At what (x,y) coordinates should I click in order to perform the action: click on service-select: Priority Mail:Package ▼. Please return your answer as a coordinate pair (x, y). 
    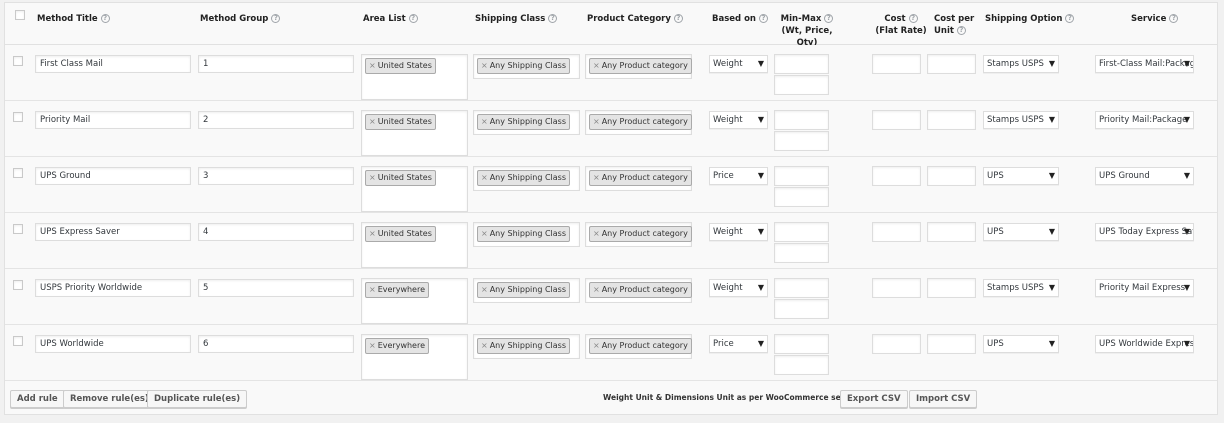
    Looking at the image, I should click on (1144, 120).